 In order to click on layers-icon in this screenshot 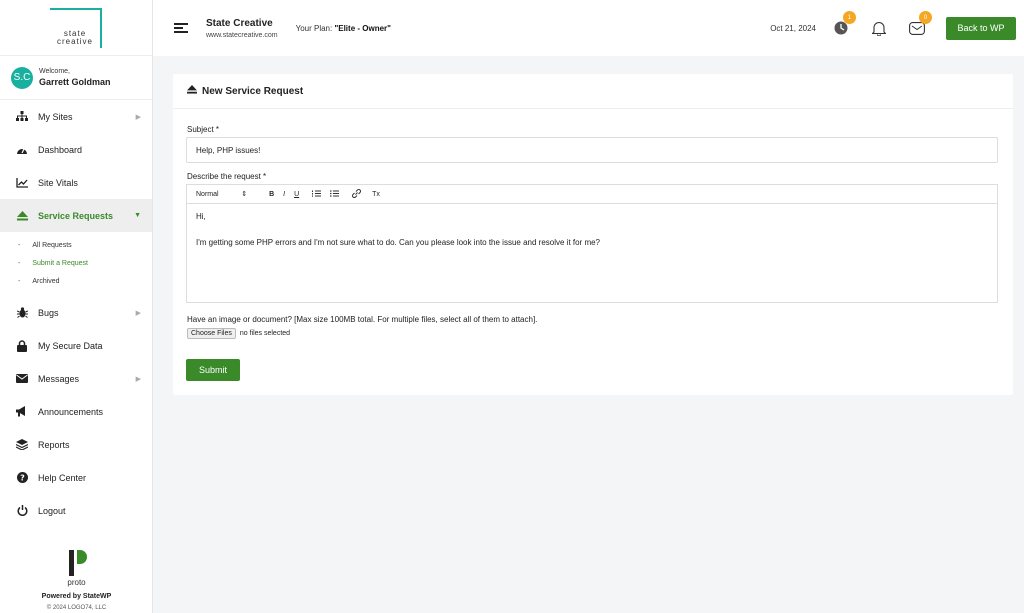, I will do `click(22, 445)`.